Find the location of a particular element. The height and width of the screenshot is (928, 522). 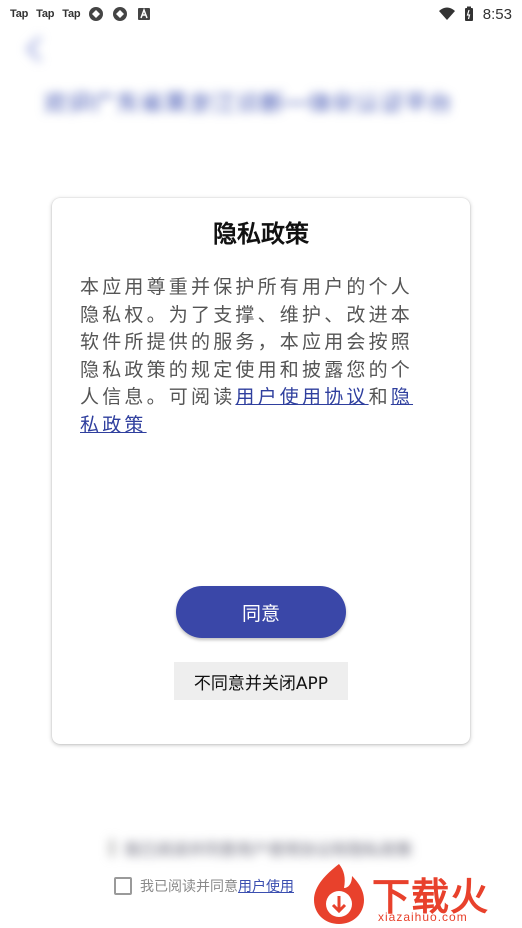

wifi-icon is located at coordinates (446, 13).